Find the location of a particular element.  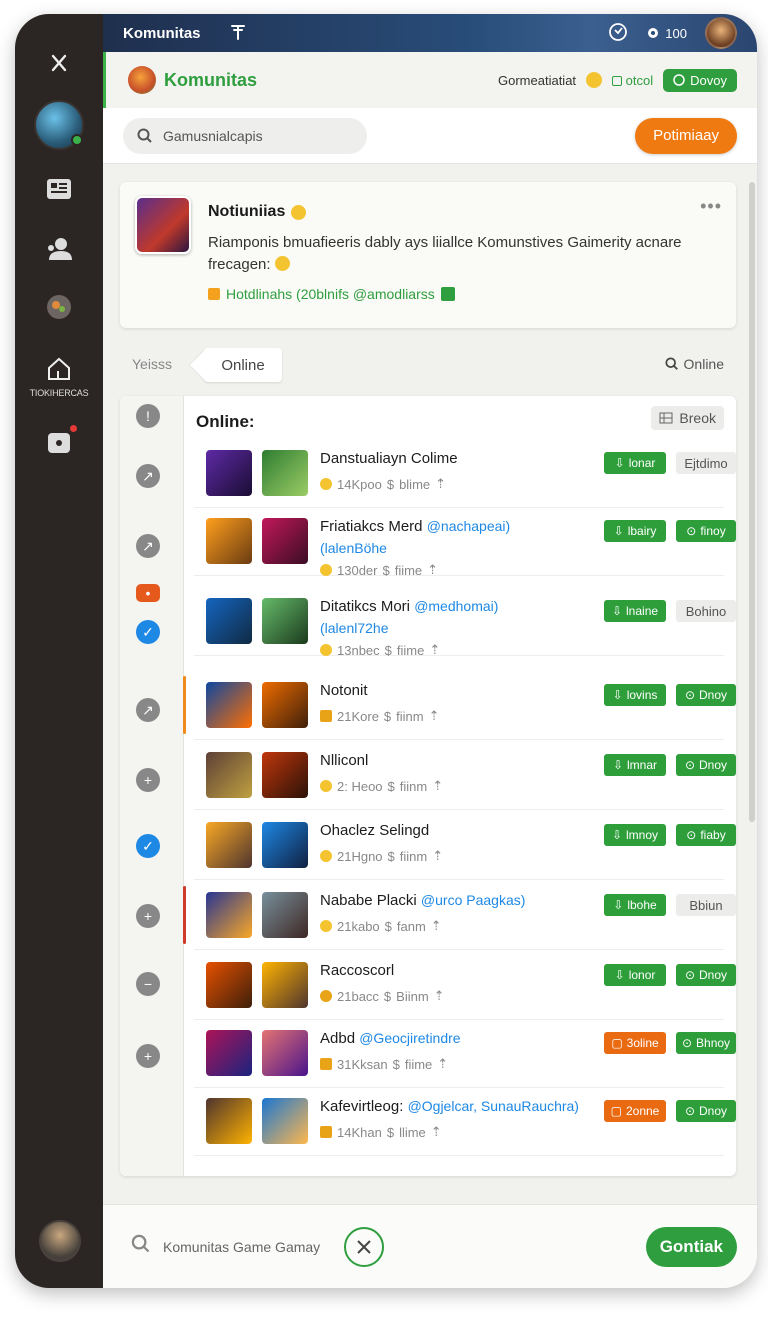

rail-news-item is located at coordinates (59, 189).